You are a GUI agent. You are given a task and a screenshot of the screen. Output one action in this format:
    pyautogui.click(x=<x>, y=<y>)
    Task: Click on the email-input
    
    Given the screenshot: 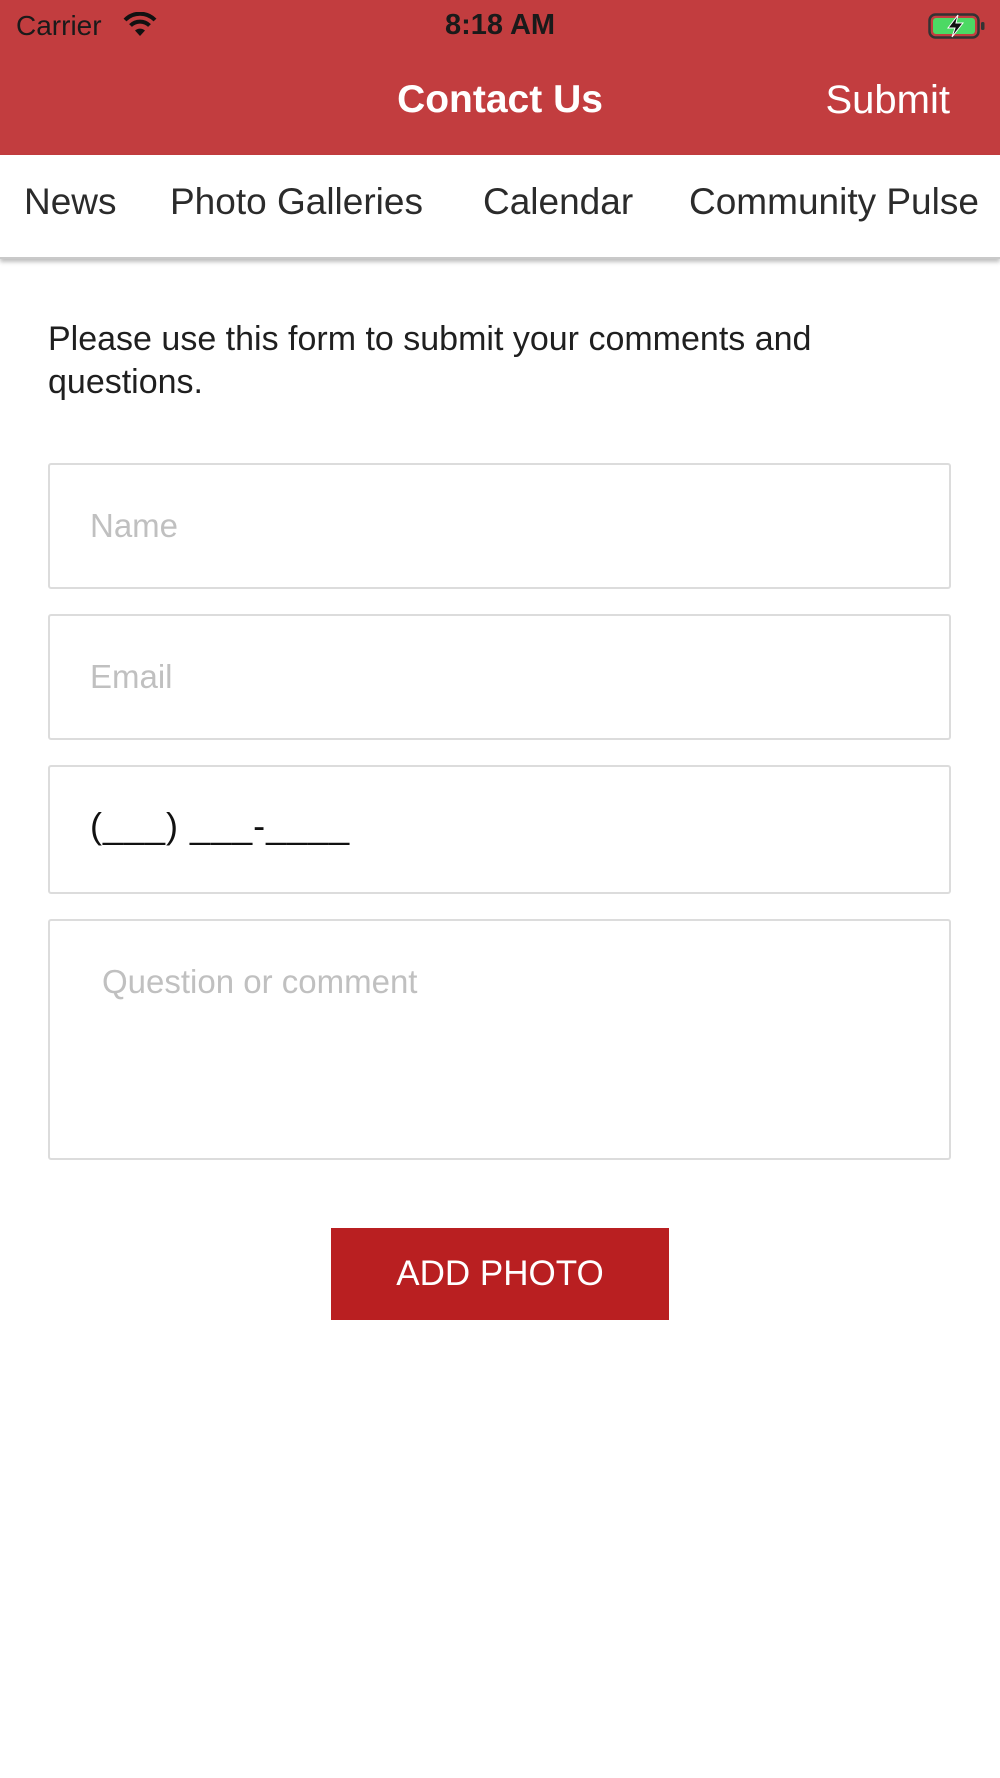 What is the action you would take?
    pyautogui.click(x=499, y=677)
    